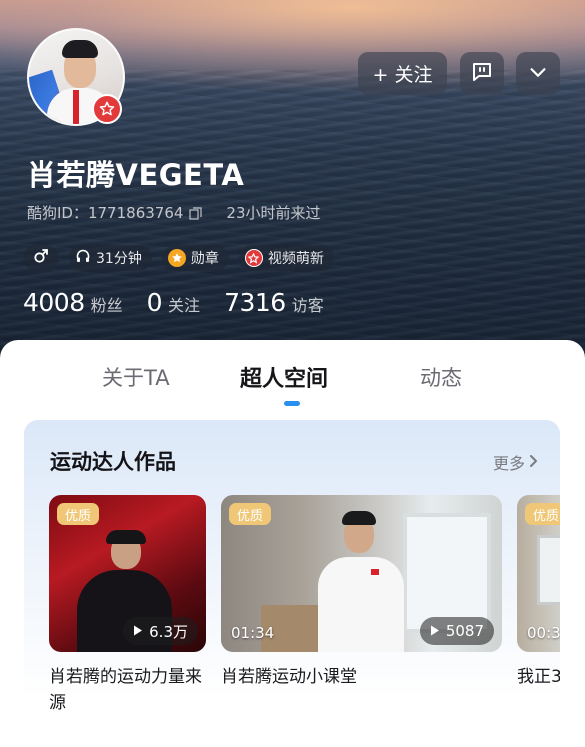  I want to click on follow-button: + 关注, so click(402, 73).